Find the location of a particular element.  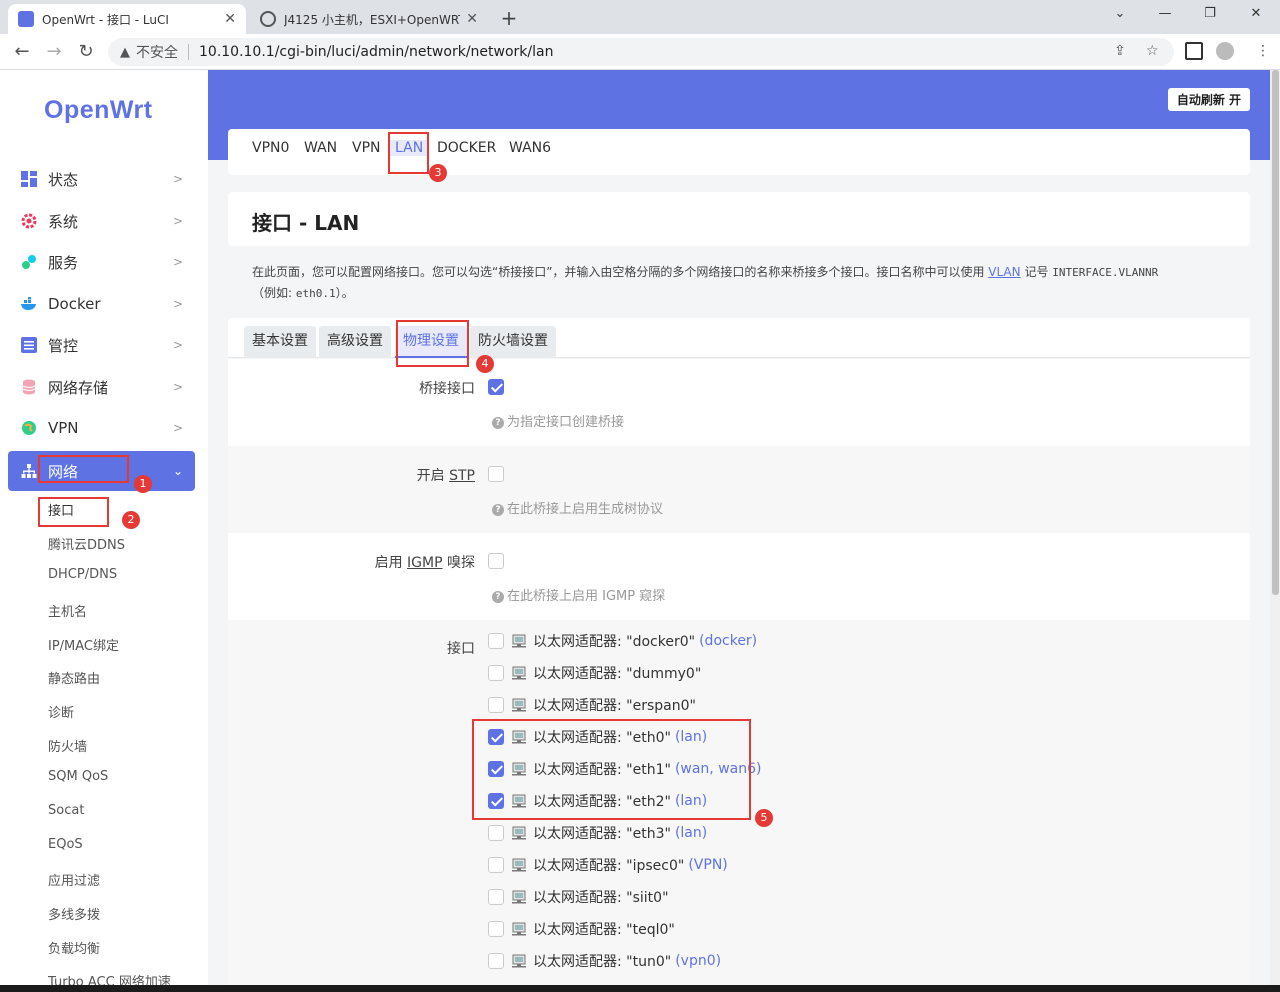

bridge-checkbox is located at coordinates (496, 387).